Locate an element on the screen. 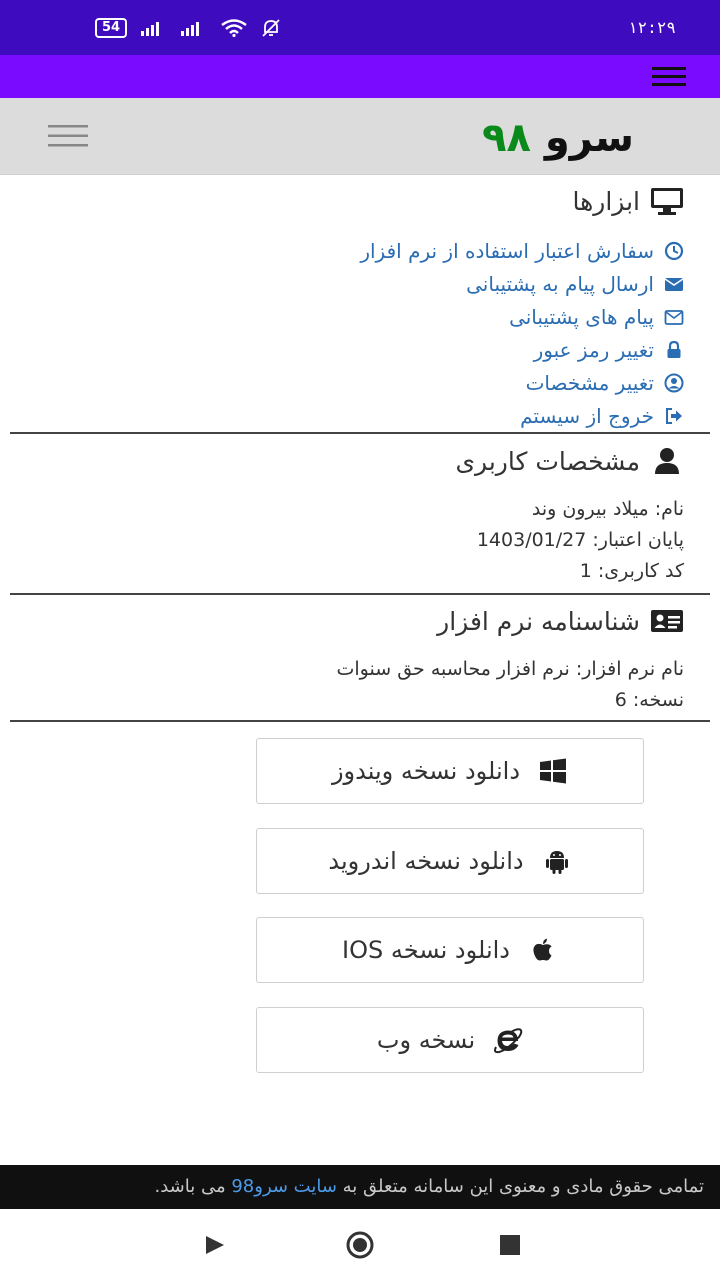 This screenshot has height=1280, width=720. footer-site-link: سایت سرو98 is located at coordinates (284, 1186).